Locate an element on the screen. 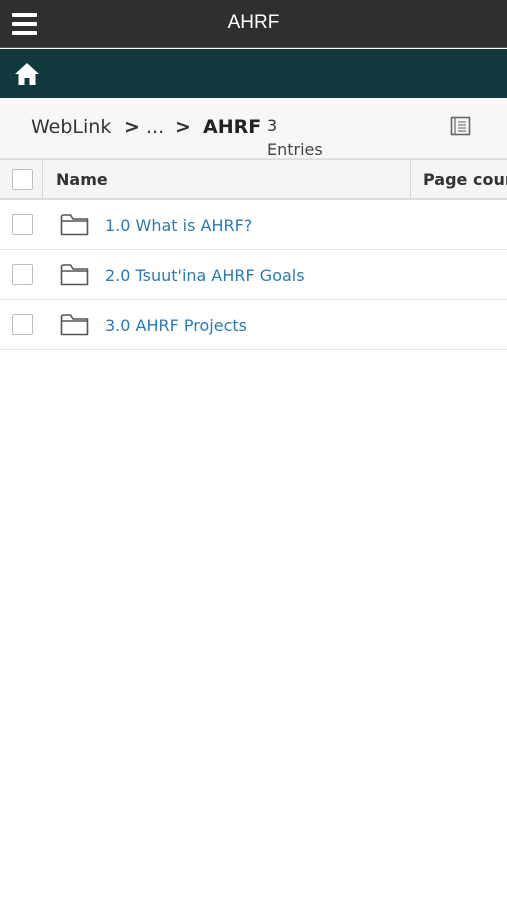 This screenshot has height=900, width=507. column-header-page-count: Page count is located at coordinates (458, 179).